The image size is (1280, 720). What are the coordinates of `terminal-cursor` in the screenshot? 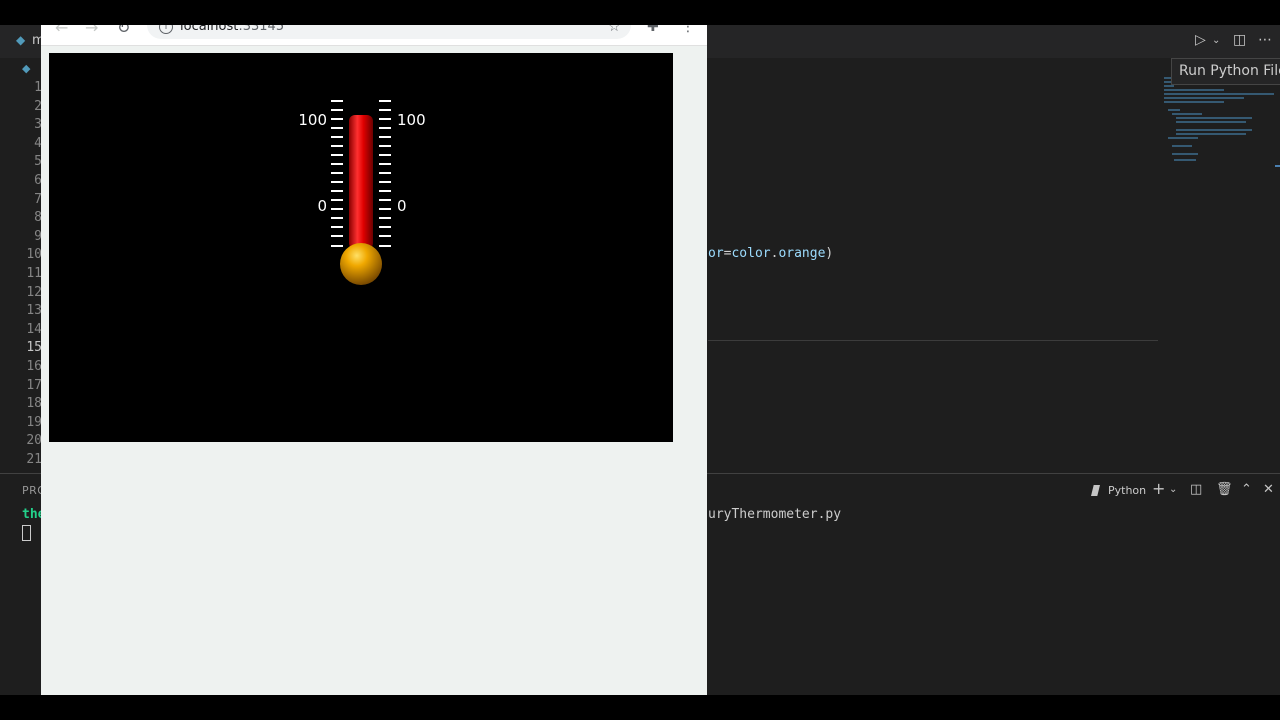 It's located at (26, 533).